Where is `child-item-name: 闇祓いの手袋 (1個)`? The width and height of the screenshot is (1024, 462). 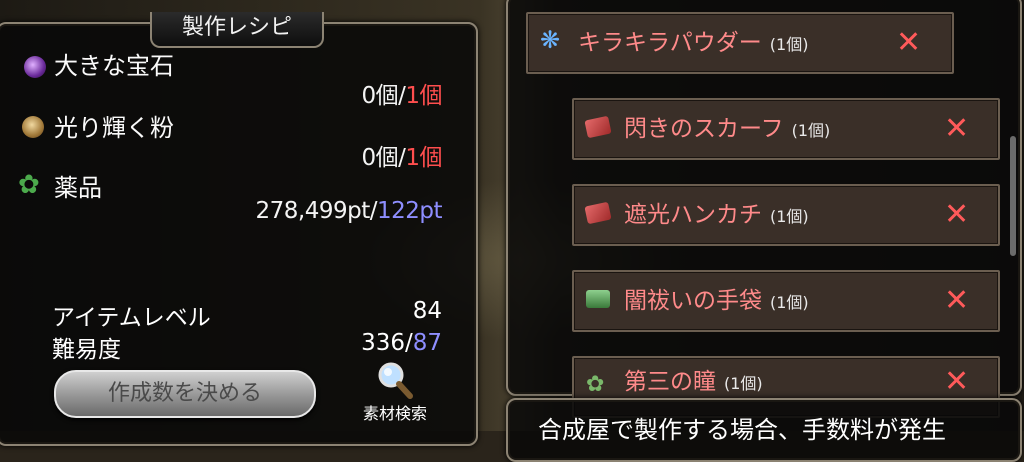 child-item-name: 闇祓いの手袋 (1個) is located at coordinates (716, 301).